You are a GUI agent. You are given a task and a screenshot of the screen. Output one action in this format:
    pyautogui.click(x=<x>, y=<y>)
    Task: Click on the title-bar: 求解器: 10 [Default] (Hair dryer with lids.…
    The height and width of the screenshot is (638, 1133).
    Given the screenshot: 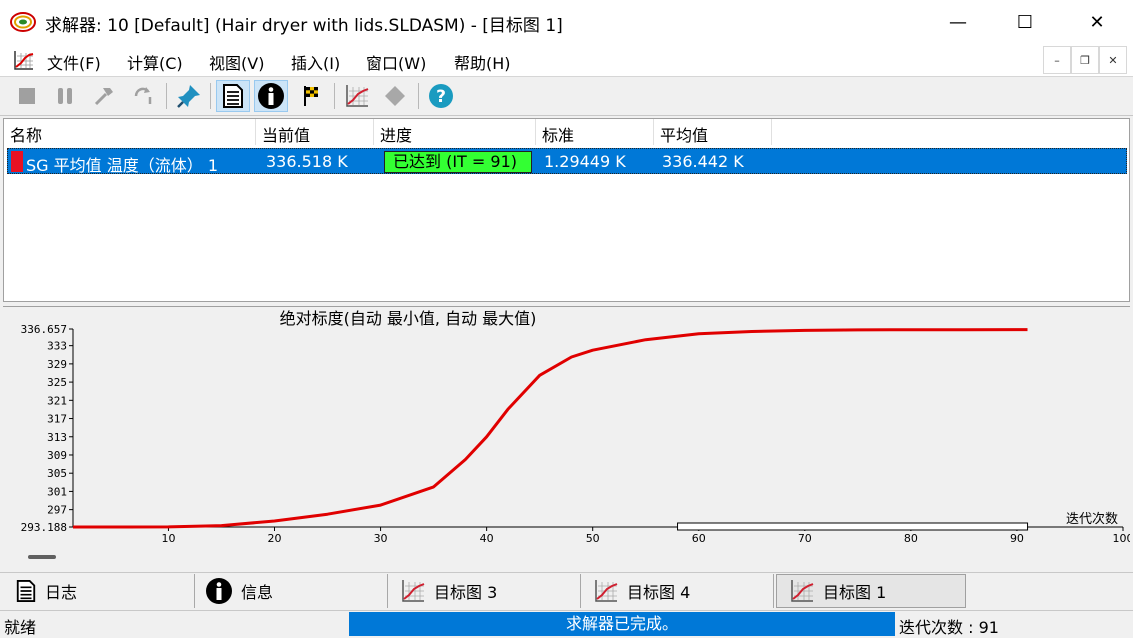 What is the action you would take?
    pyautogui.click(x=566, y=22)
    